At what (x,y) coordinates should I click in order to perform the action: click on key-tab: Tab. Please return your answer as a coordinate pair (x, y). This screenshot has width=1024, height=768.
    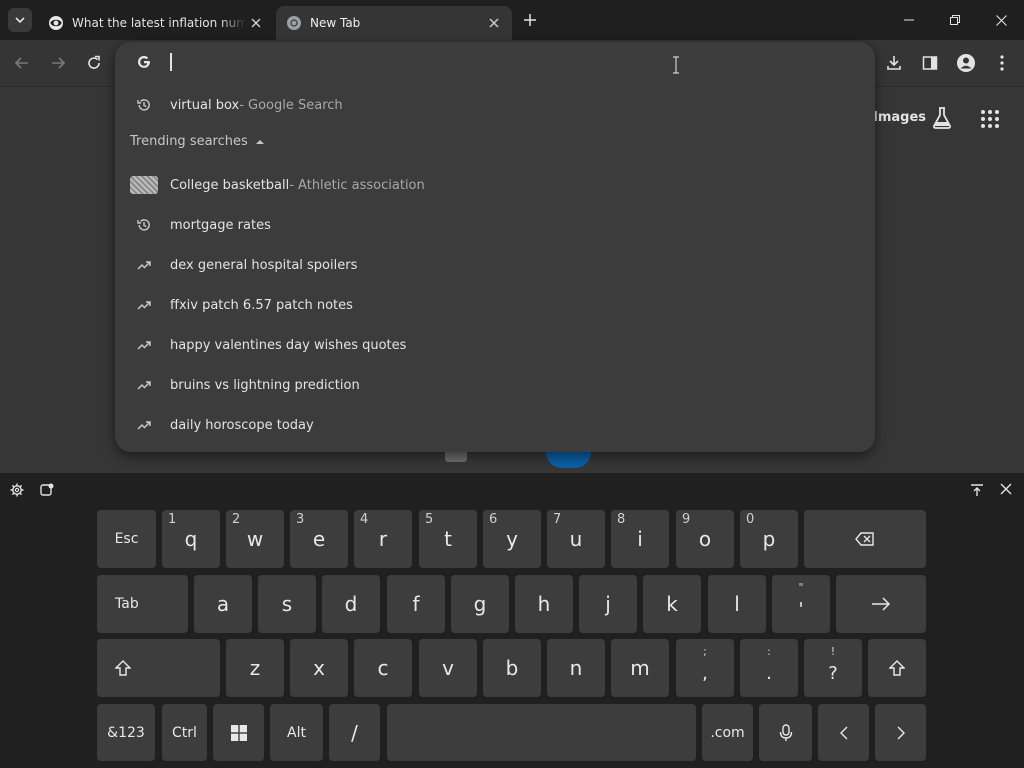
    Looking at the image, I should click on (142, 604).